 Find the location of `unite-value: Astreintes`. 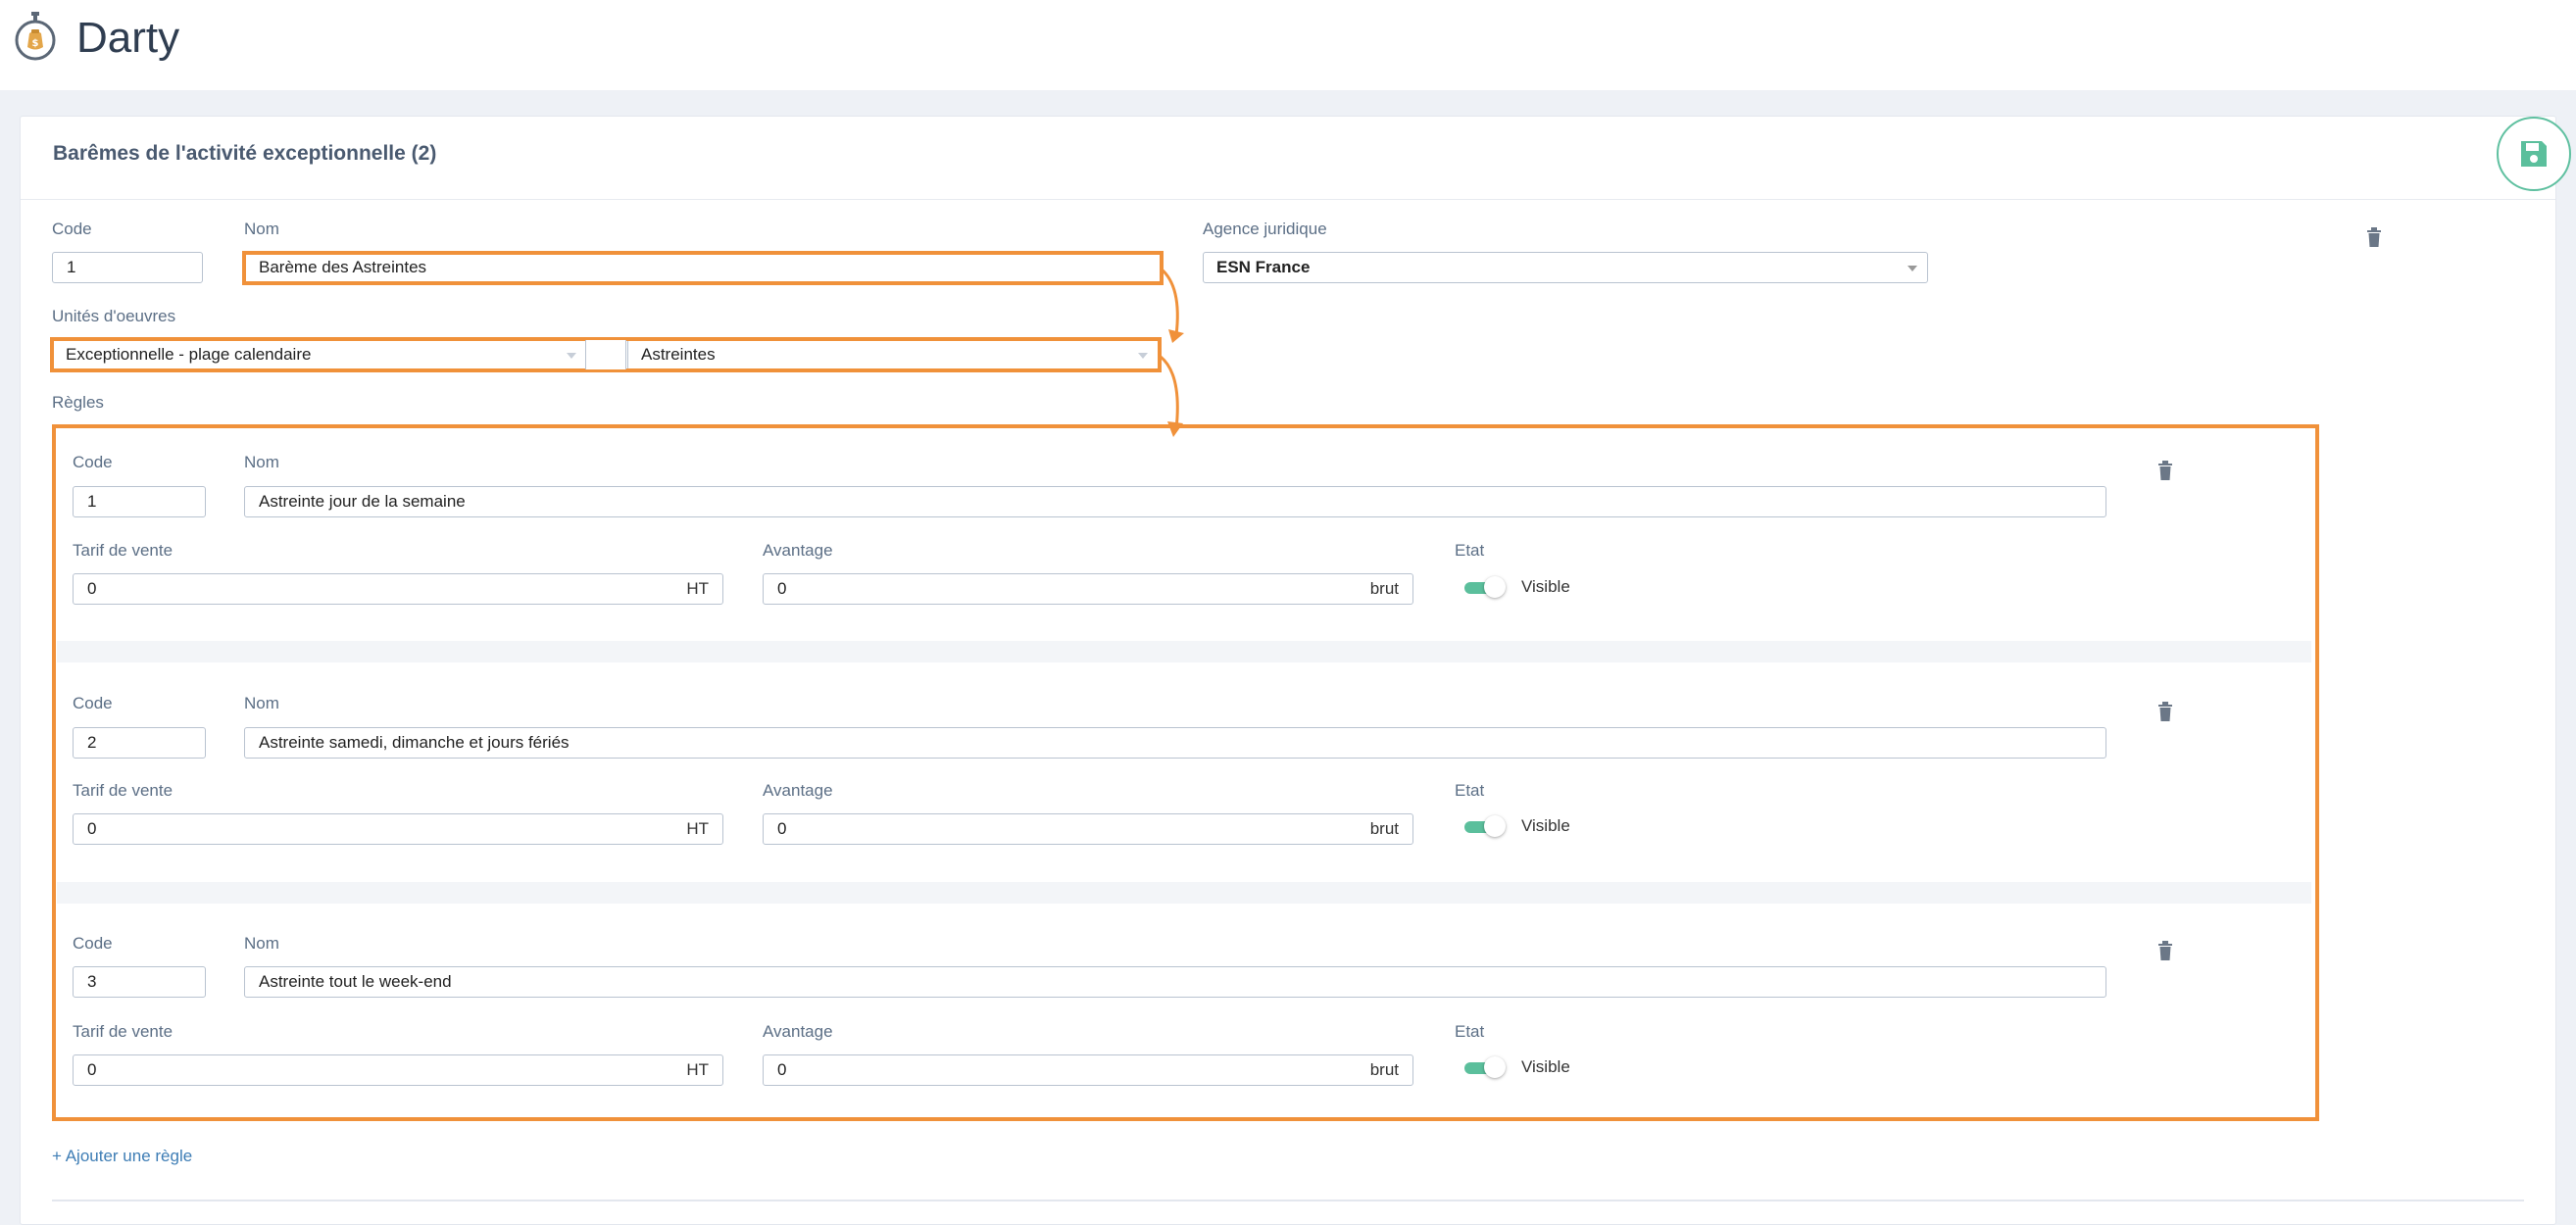

unite-value: Astreintes is located at coordinates (678, 354).